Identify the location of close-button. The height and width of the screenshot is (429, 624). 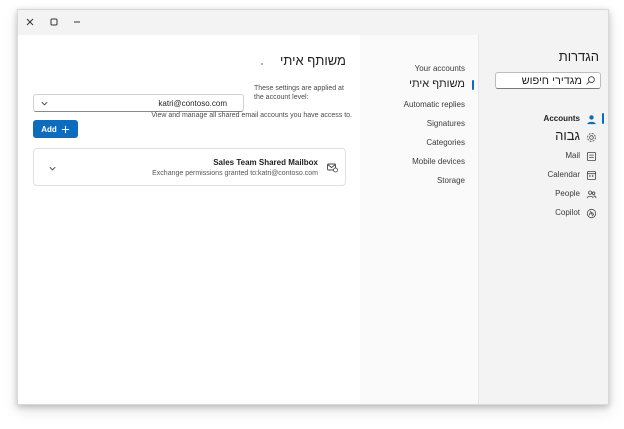
(30, 22).